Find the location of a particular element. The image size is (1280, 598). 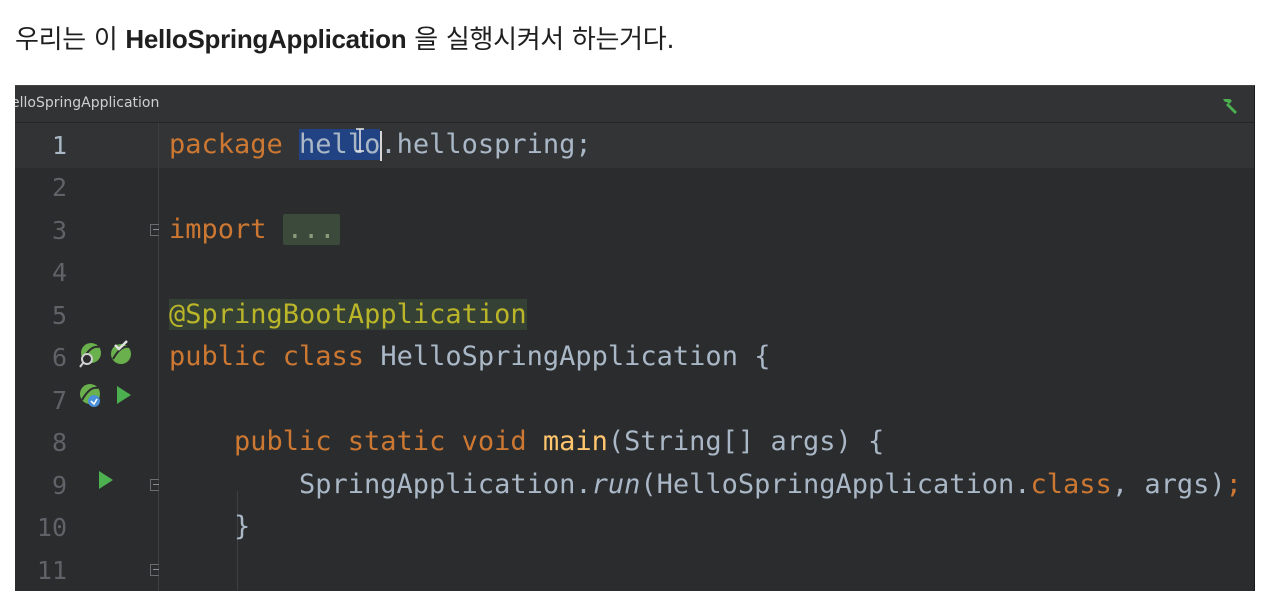

editor-tab-title: elloSpringApplication is located at coordinates (87, 103).